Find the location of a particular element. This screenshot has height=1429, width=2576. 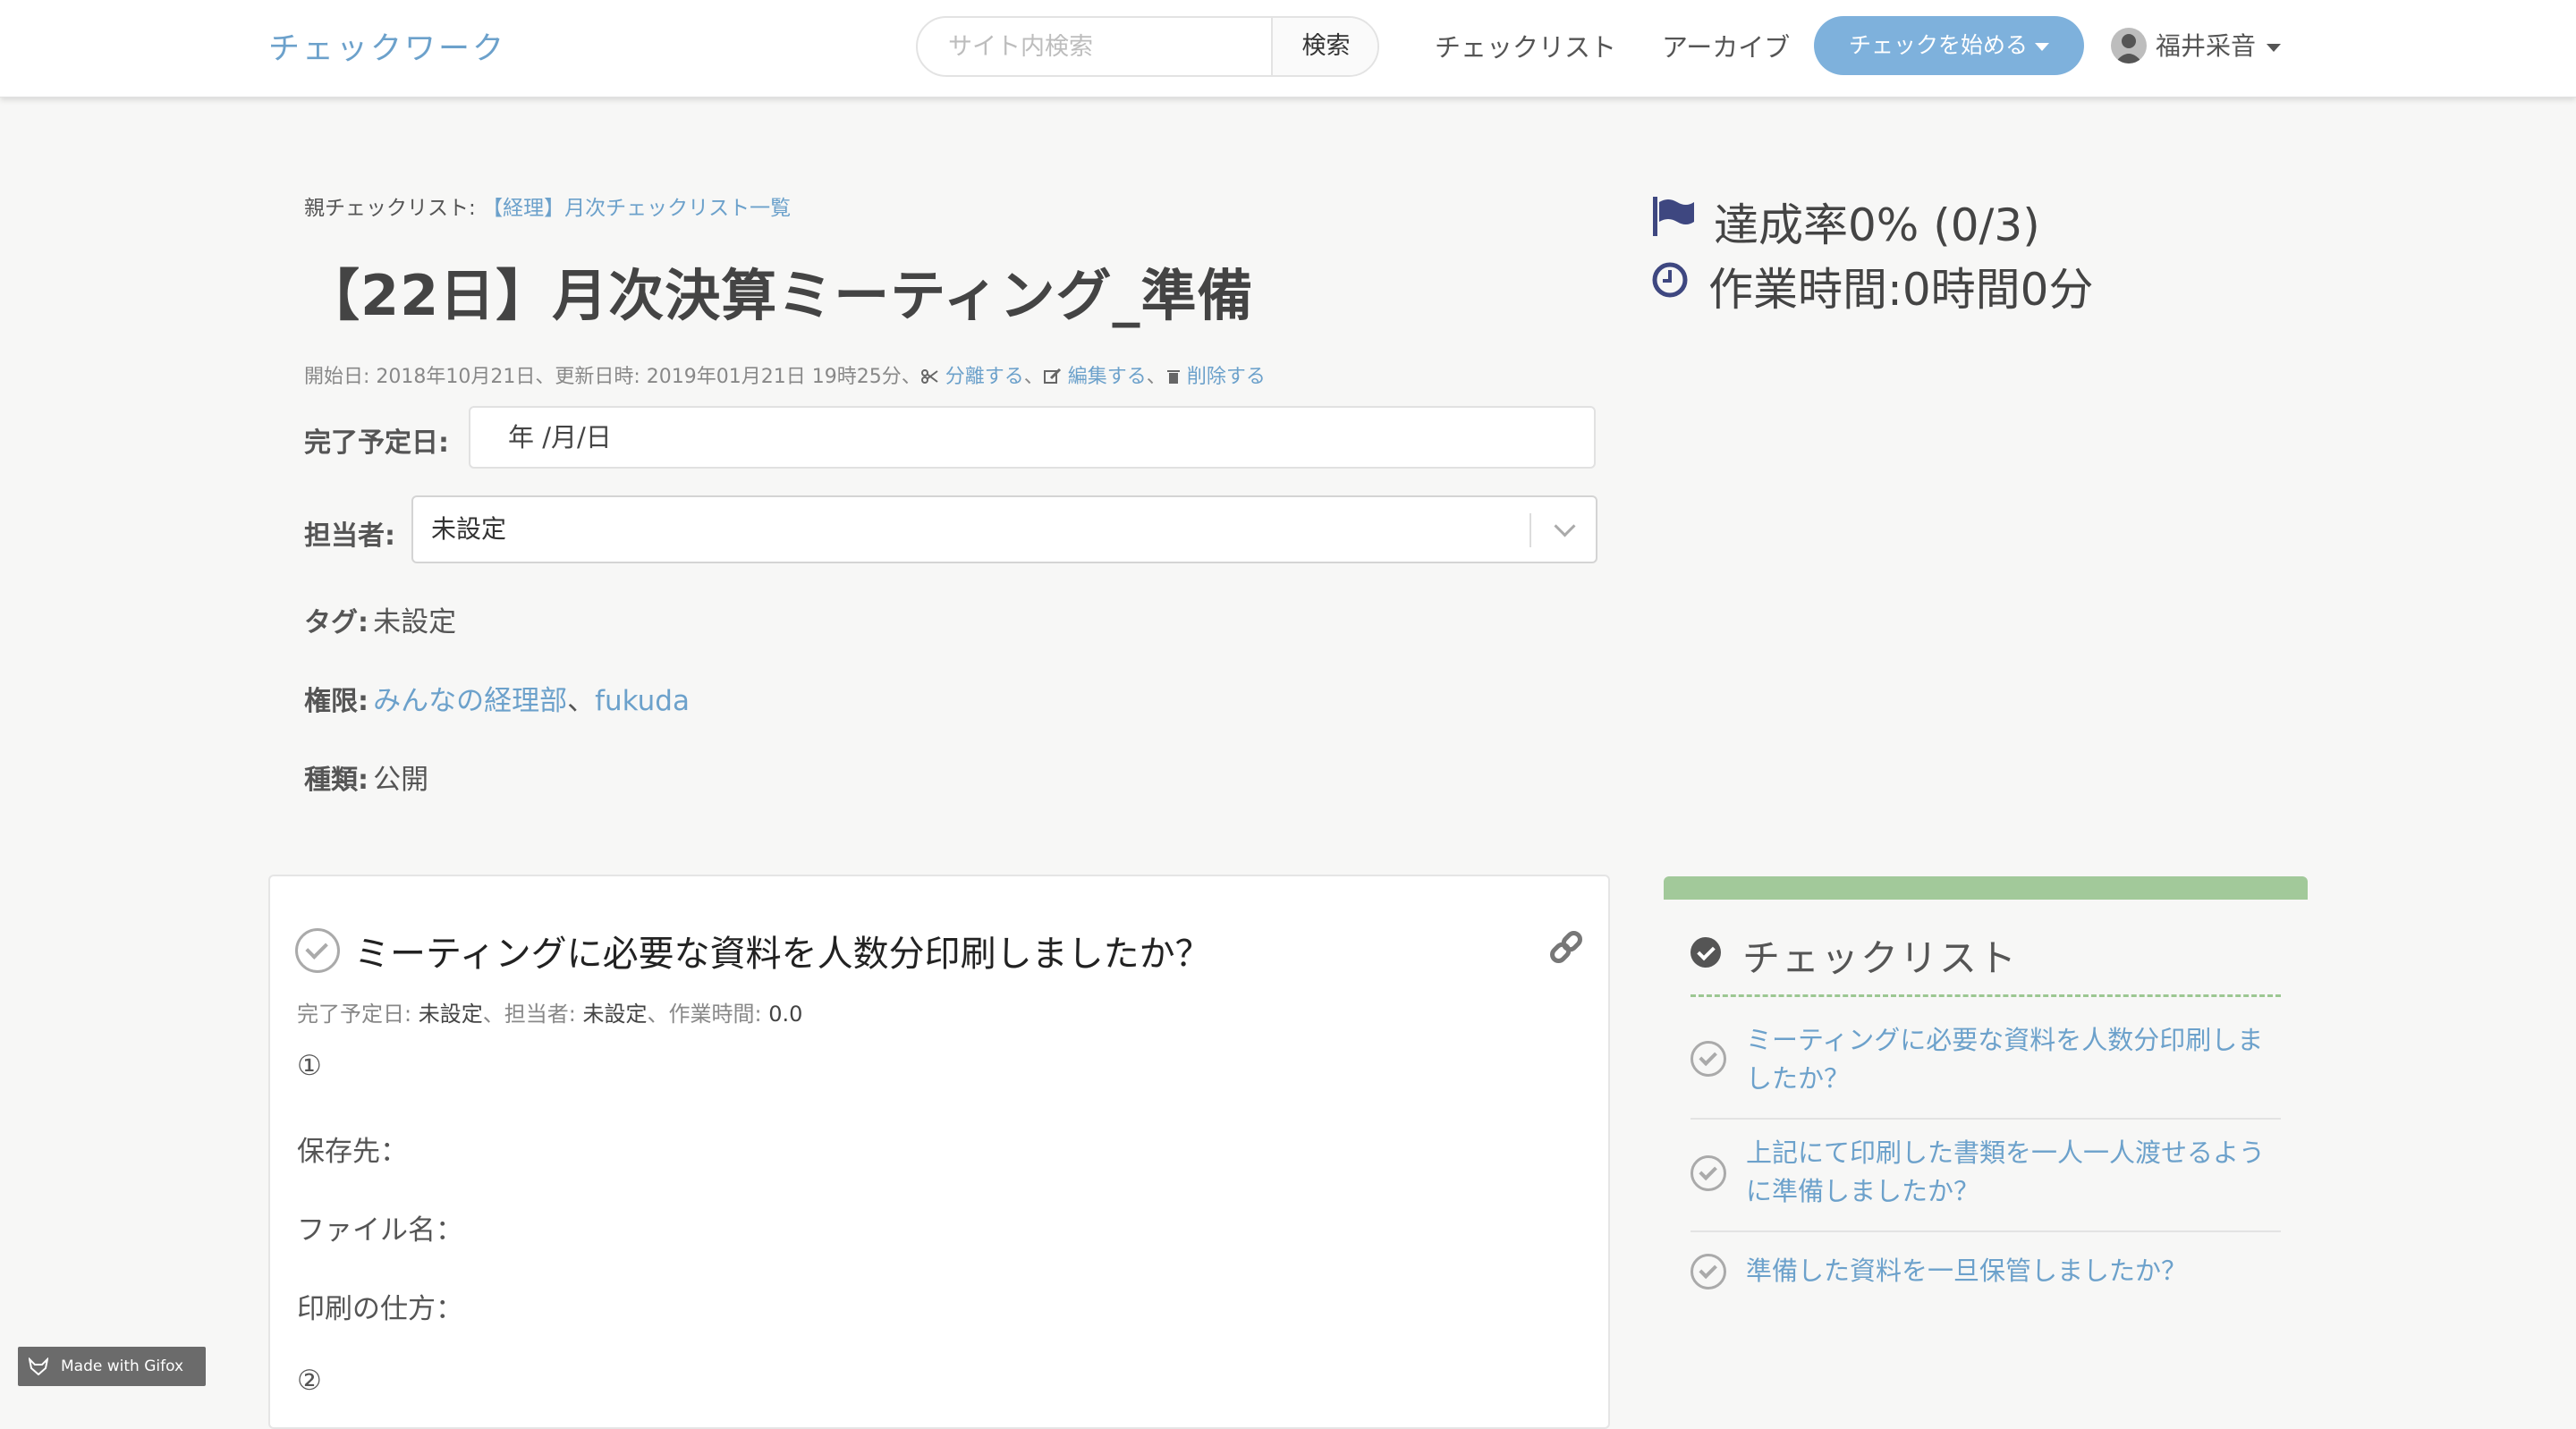

sidebar-item: 準備した資料を一旦保管しましたか？ is located at coordinates (1985, 1280).